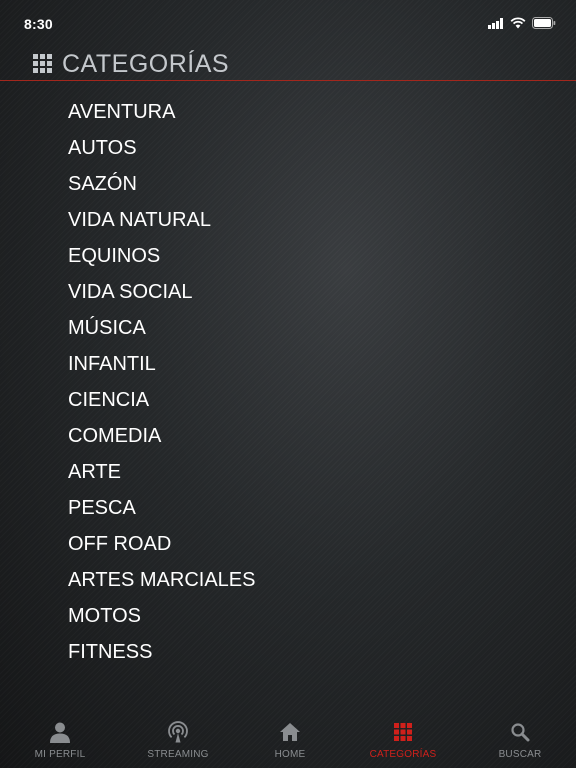 The image size is (576, 768). What do you see at coordinates (290, 732) in the screenshot?
I see `home-icon` at bounding box center [290, 732].